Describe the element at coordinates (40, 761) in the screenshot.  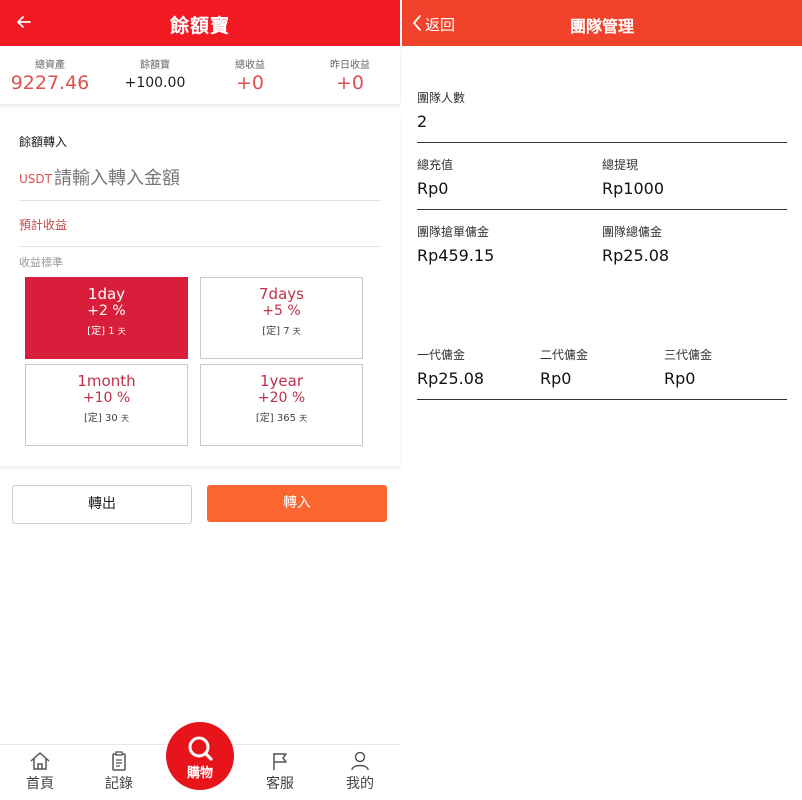
I see `home-icon` at that location.